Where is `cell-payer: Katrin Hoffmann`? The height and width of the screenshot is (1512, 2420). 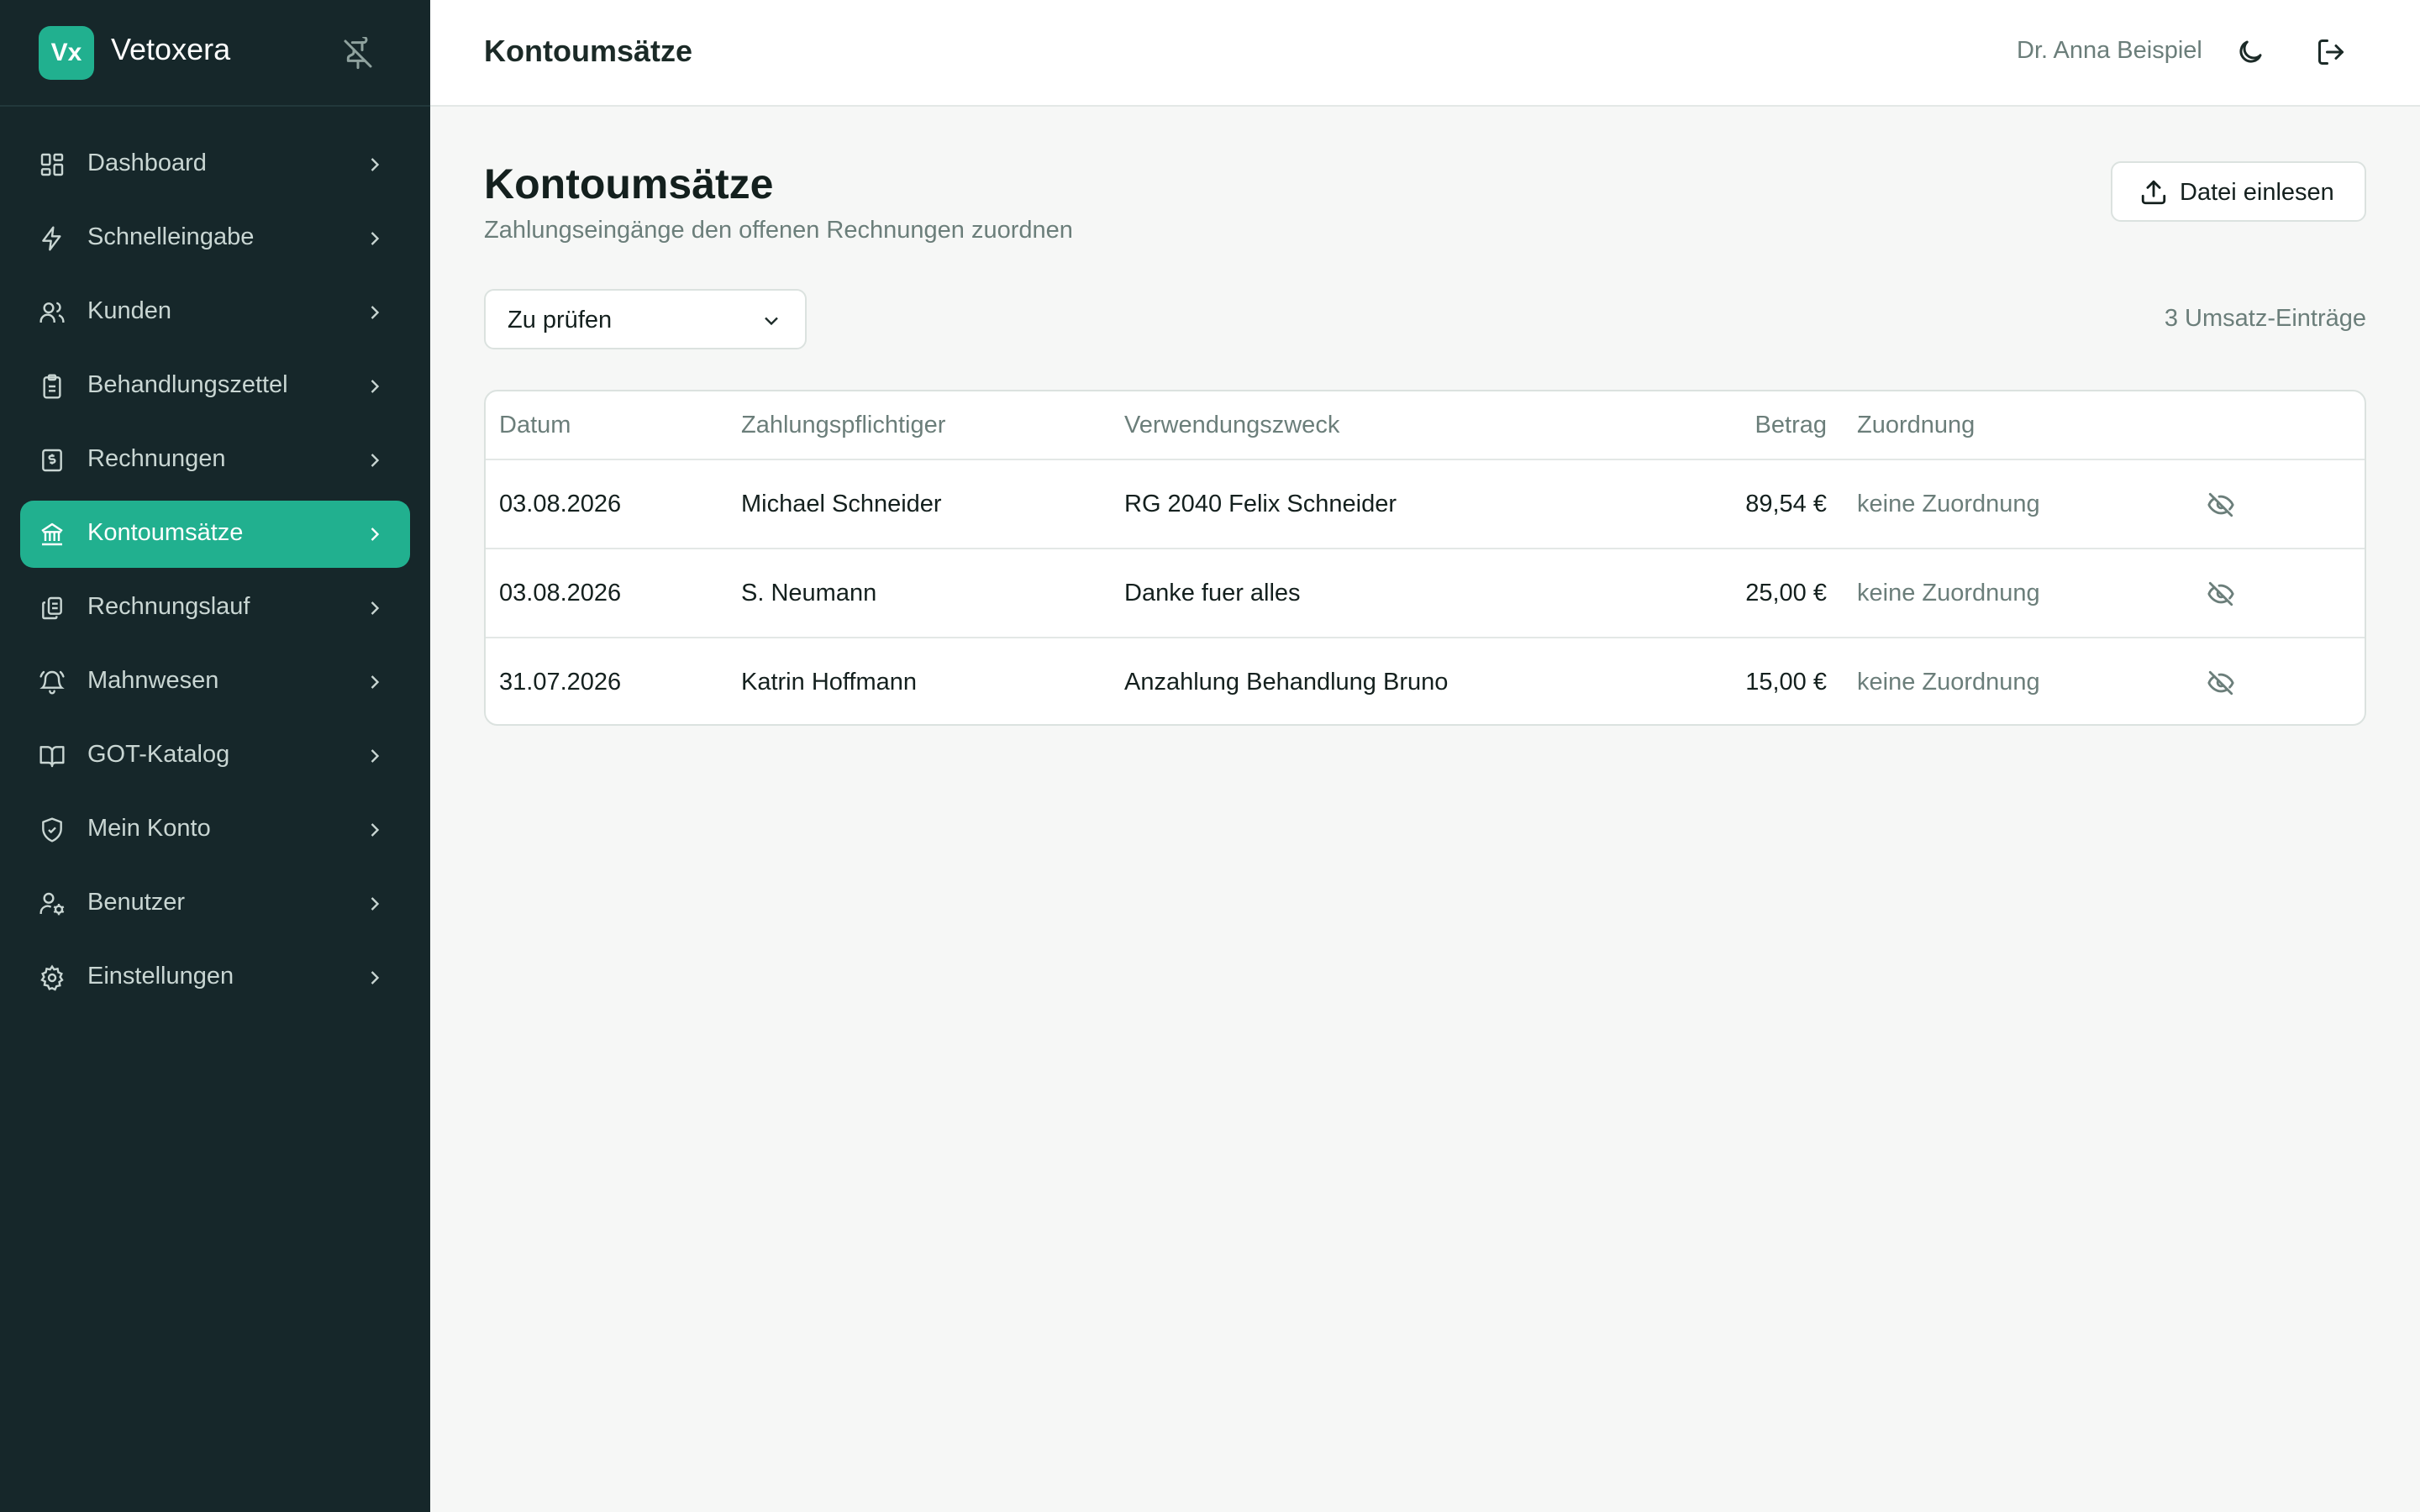 cell-payer: Katrin Hoffmann is located at coordinates (829, 682).